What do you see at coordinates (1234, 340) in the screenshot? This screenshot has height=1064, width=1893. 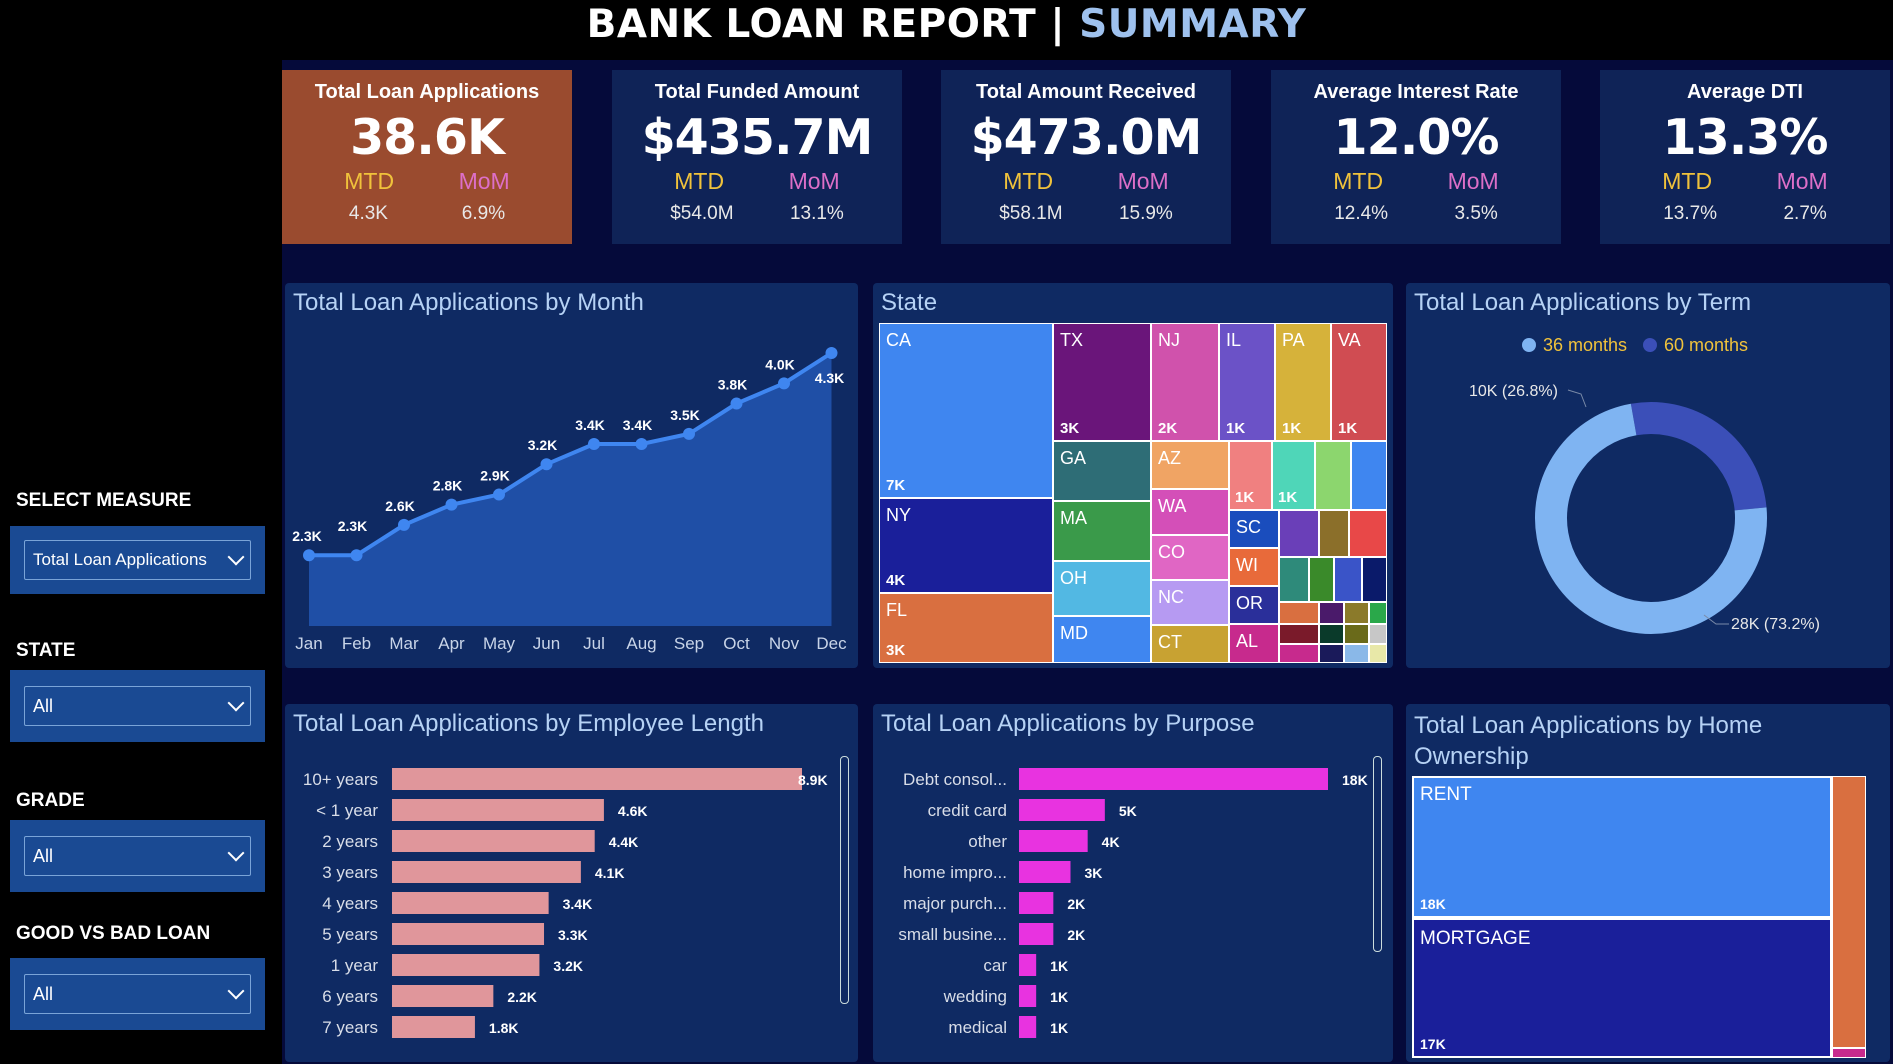 I see `tile-label: IL` at bounding box center [1234, 340].